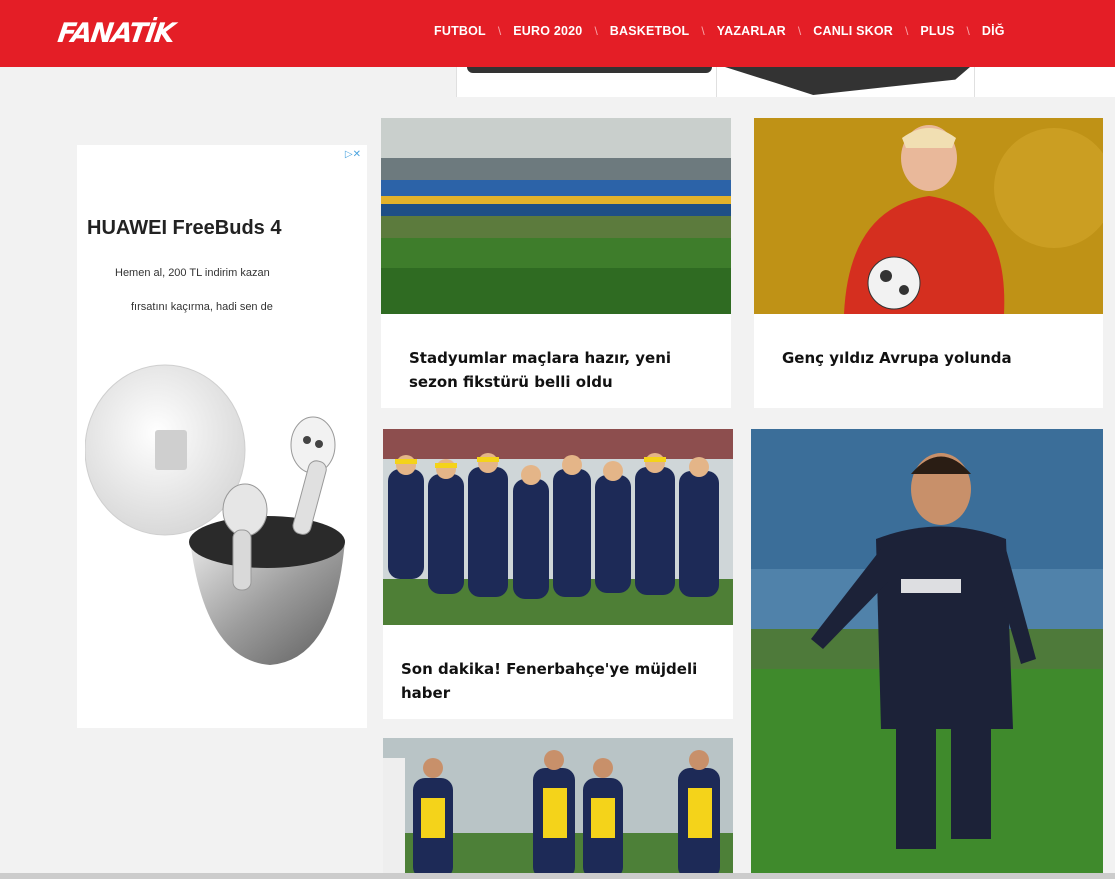  What do you see at coordinates (192, 273) in the screenshot?
I see `ad-subtitle: Hemen al, 200 TL indirim kazan` at bounding box center [192, 273].